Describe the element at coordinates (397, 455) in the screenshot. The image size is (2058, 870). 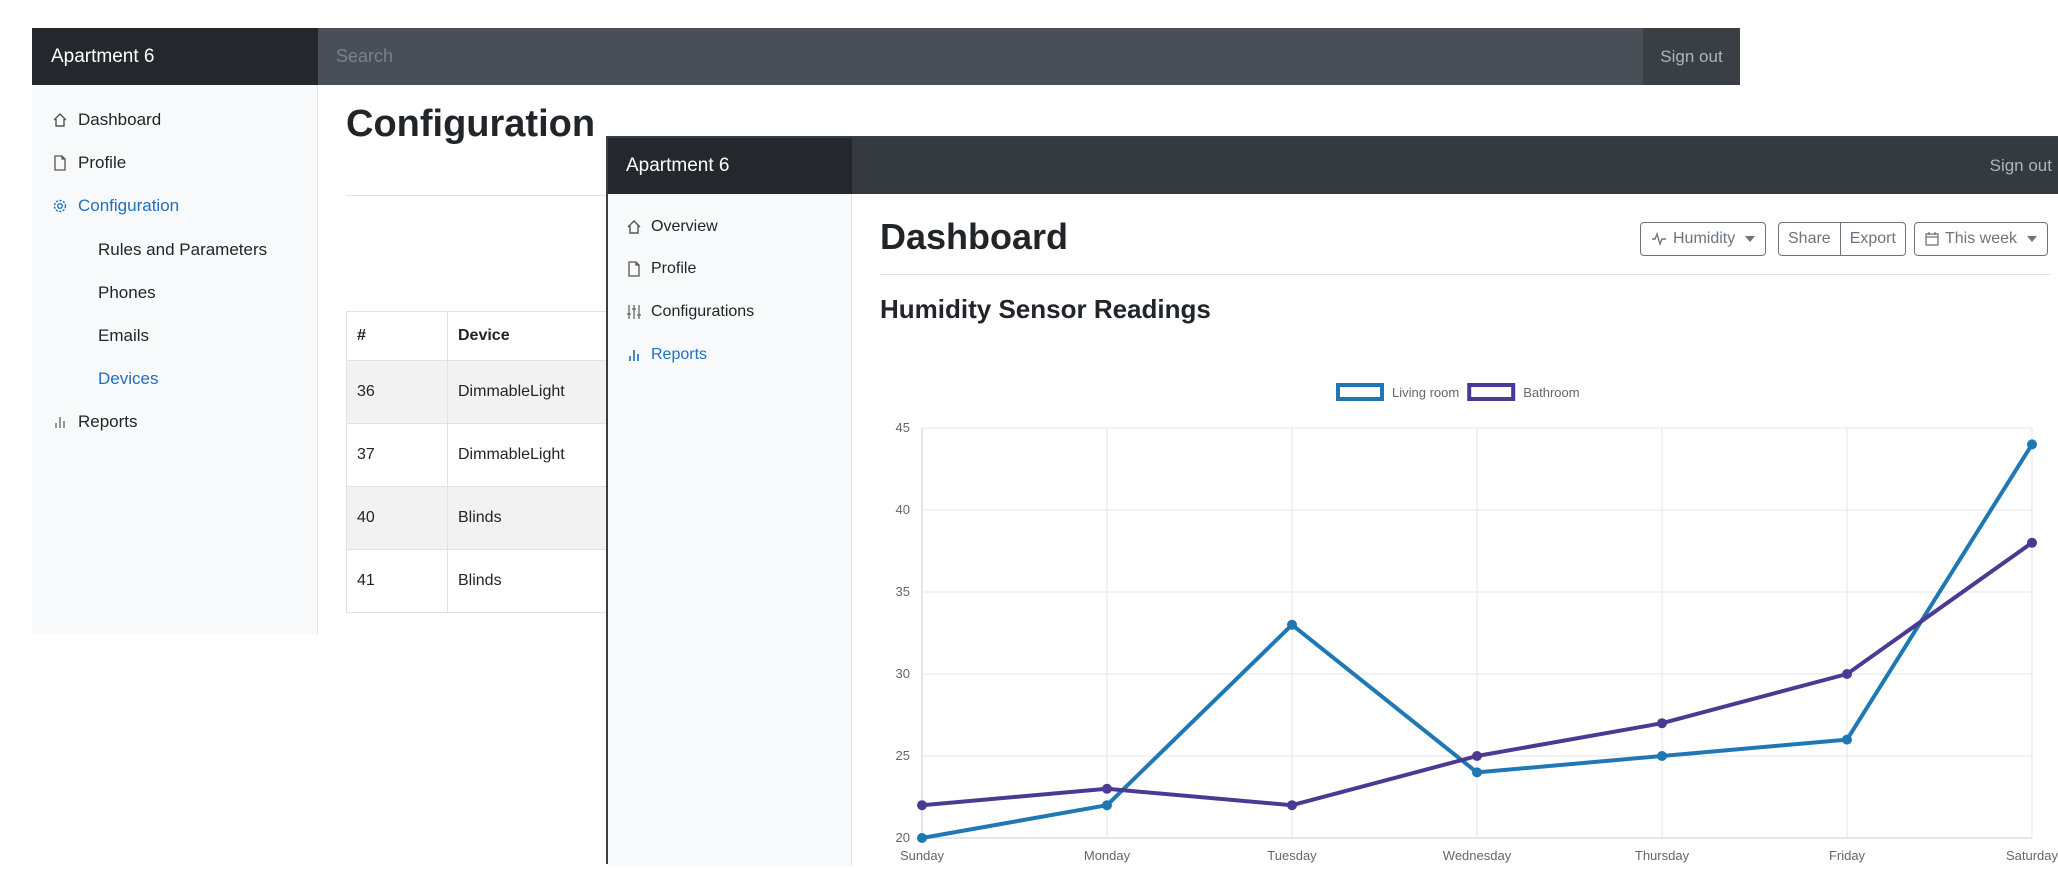
I see `table-cell: 37` at that location.